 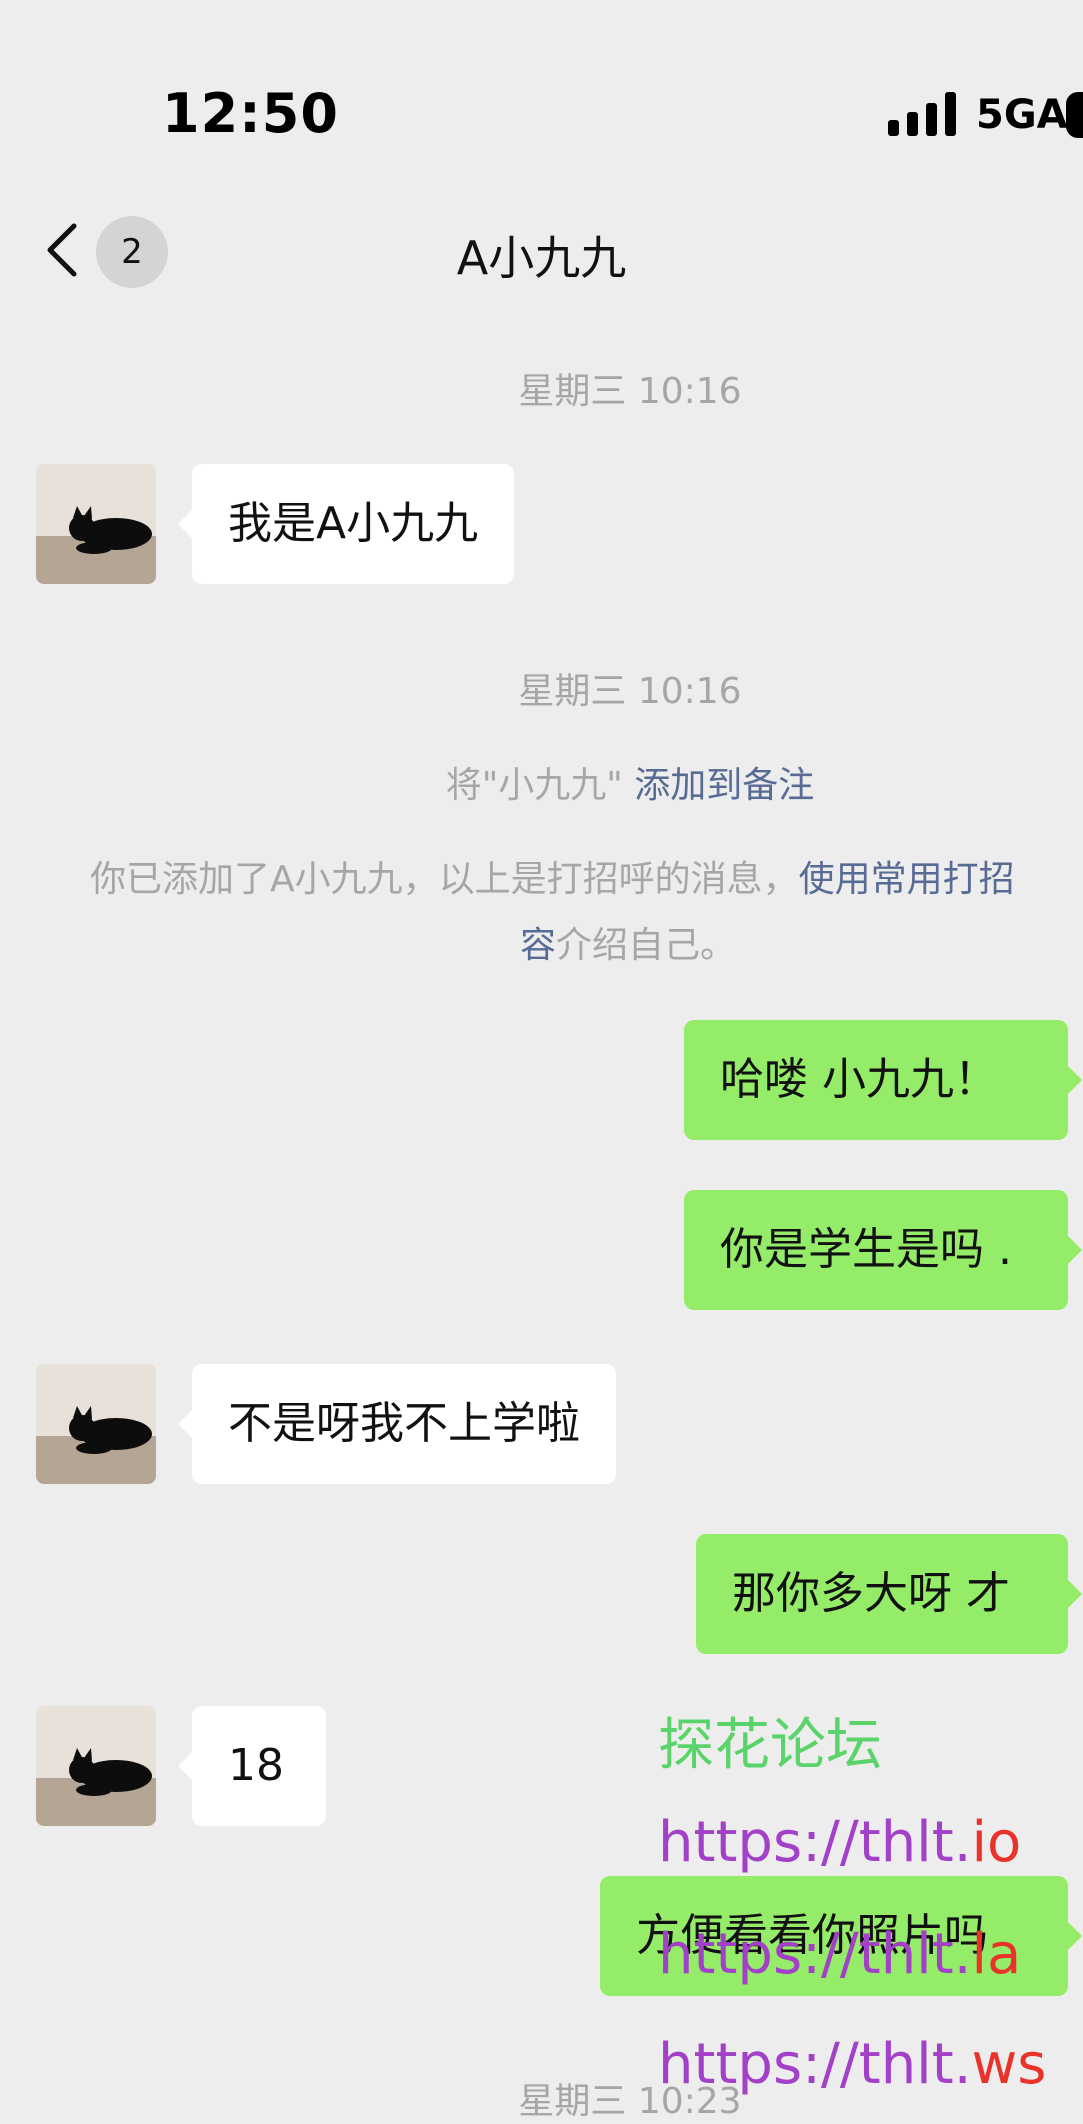 What do you see at coordinates (724, 785) in the screenshot?
I see `add-remark-link: 添加到备注` at bounding box center [724, 785].